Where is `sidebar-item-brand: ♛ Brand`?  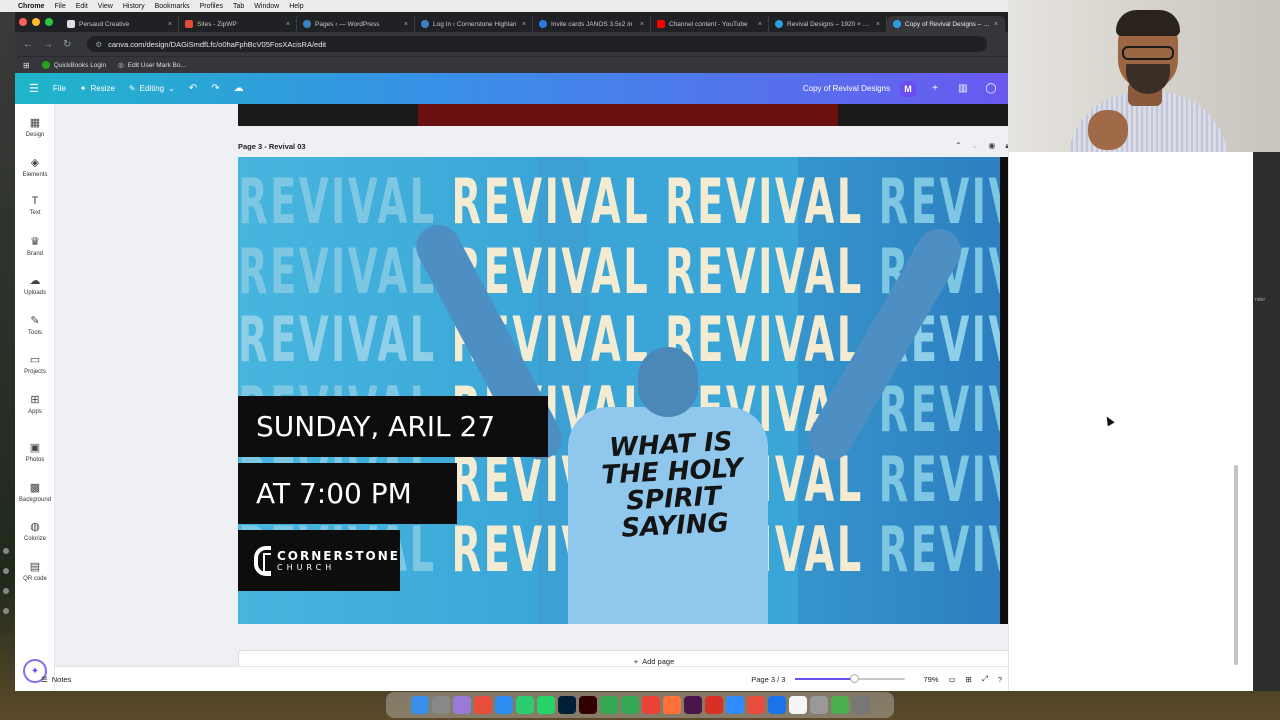
sidebar-item-brand: ♛ Brand is located at coordinates (35, 246).